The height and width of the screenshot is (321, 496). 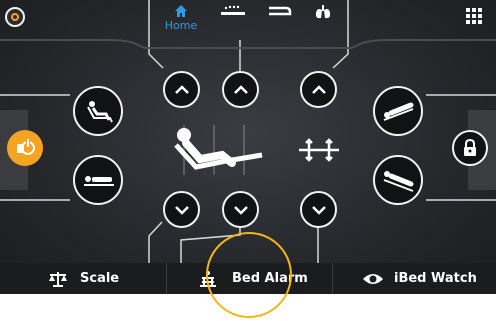 I want to click on bed-positions-icon, so click(x=233, y=10).